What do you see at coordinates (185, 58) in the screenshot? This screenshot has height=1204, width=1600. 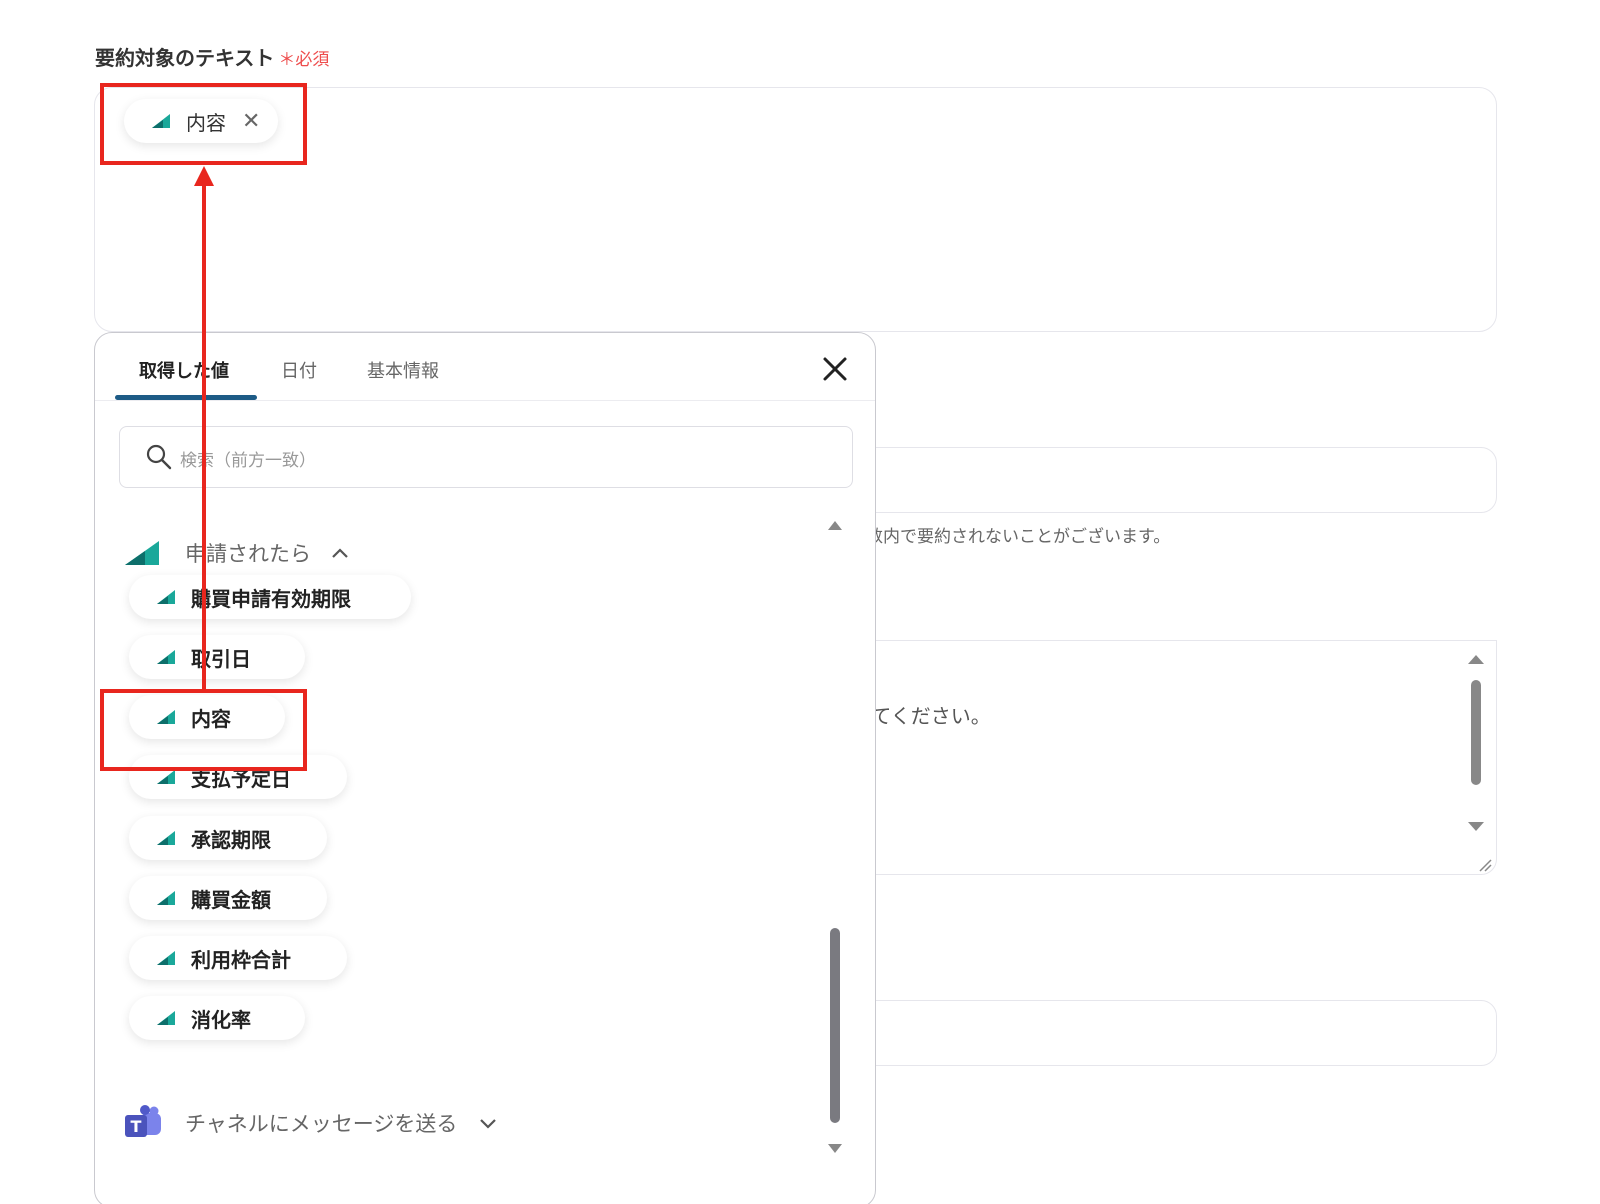 I see `field-label-text: 要約対象のテキスト` at bounding box center [185, 58].